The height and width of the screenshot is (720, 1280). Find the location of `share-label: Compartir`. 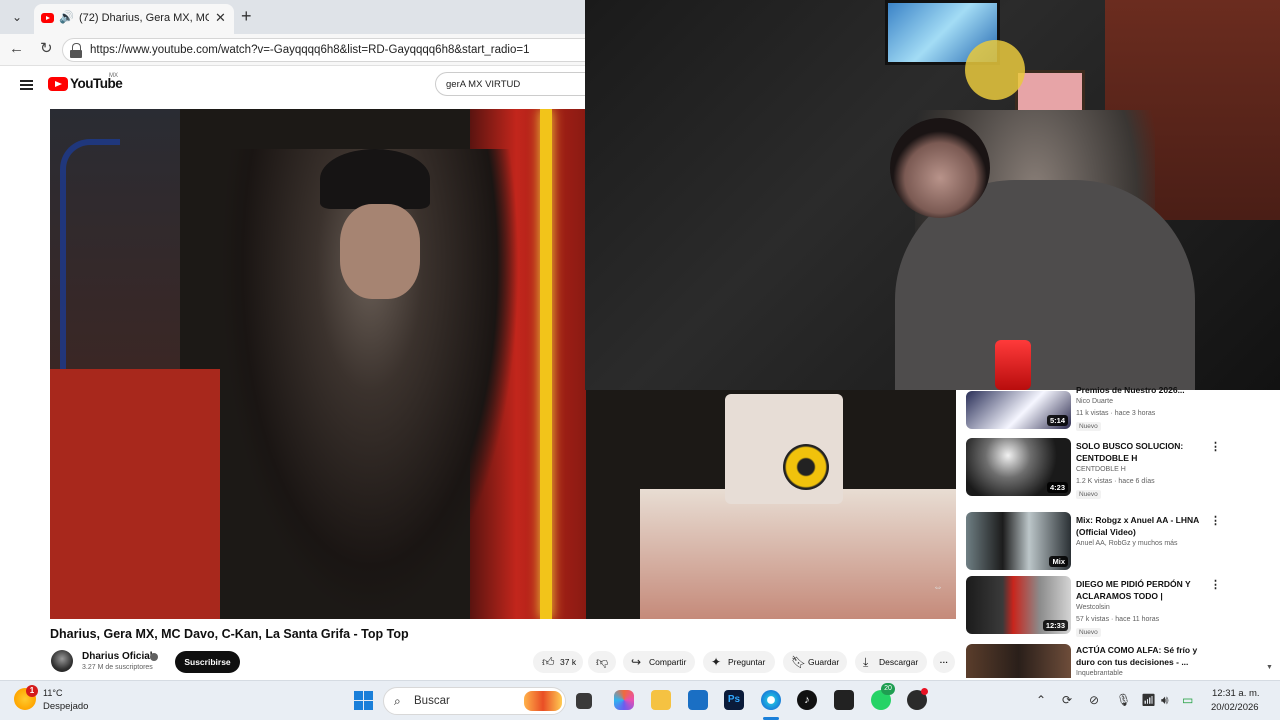

share-label: Compartir is located at coordinates (668, 662).